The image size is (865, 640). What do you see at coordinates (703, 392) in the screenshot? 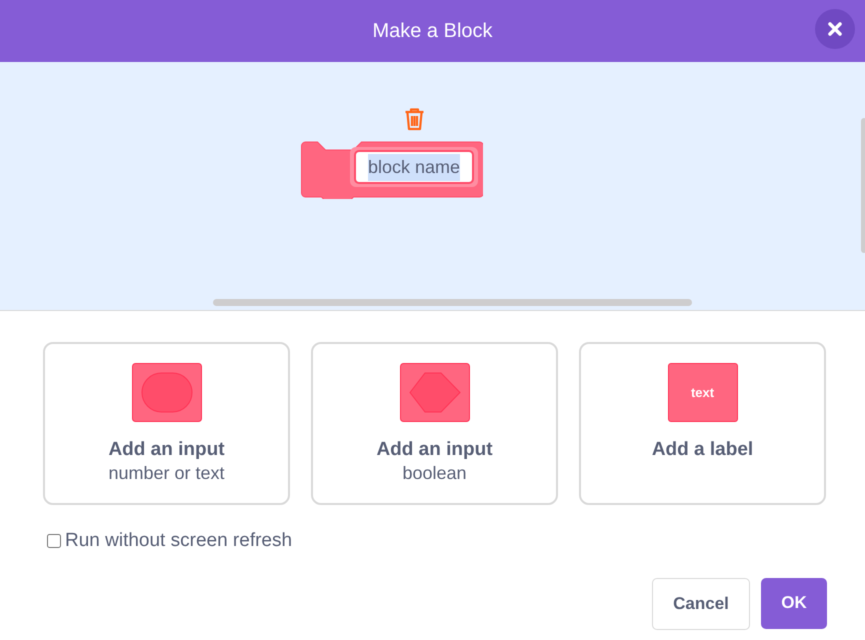
I see `label-icon: text` at bounding box center [703, 392].